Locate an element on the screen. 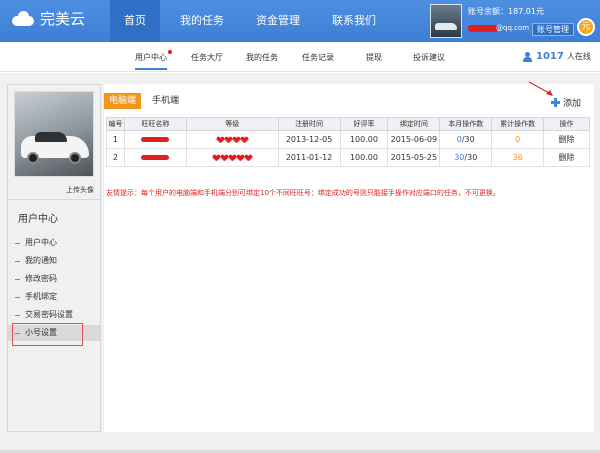 This screenshot has width=600, height=453. tab-feedback: 投诉建议 is located at coordinates (429, 57).